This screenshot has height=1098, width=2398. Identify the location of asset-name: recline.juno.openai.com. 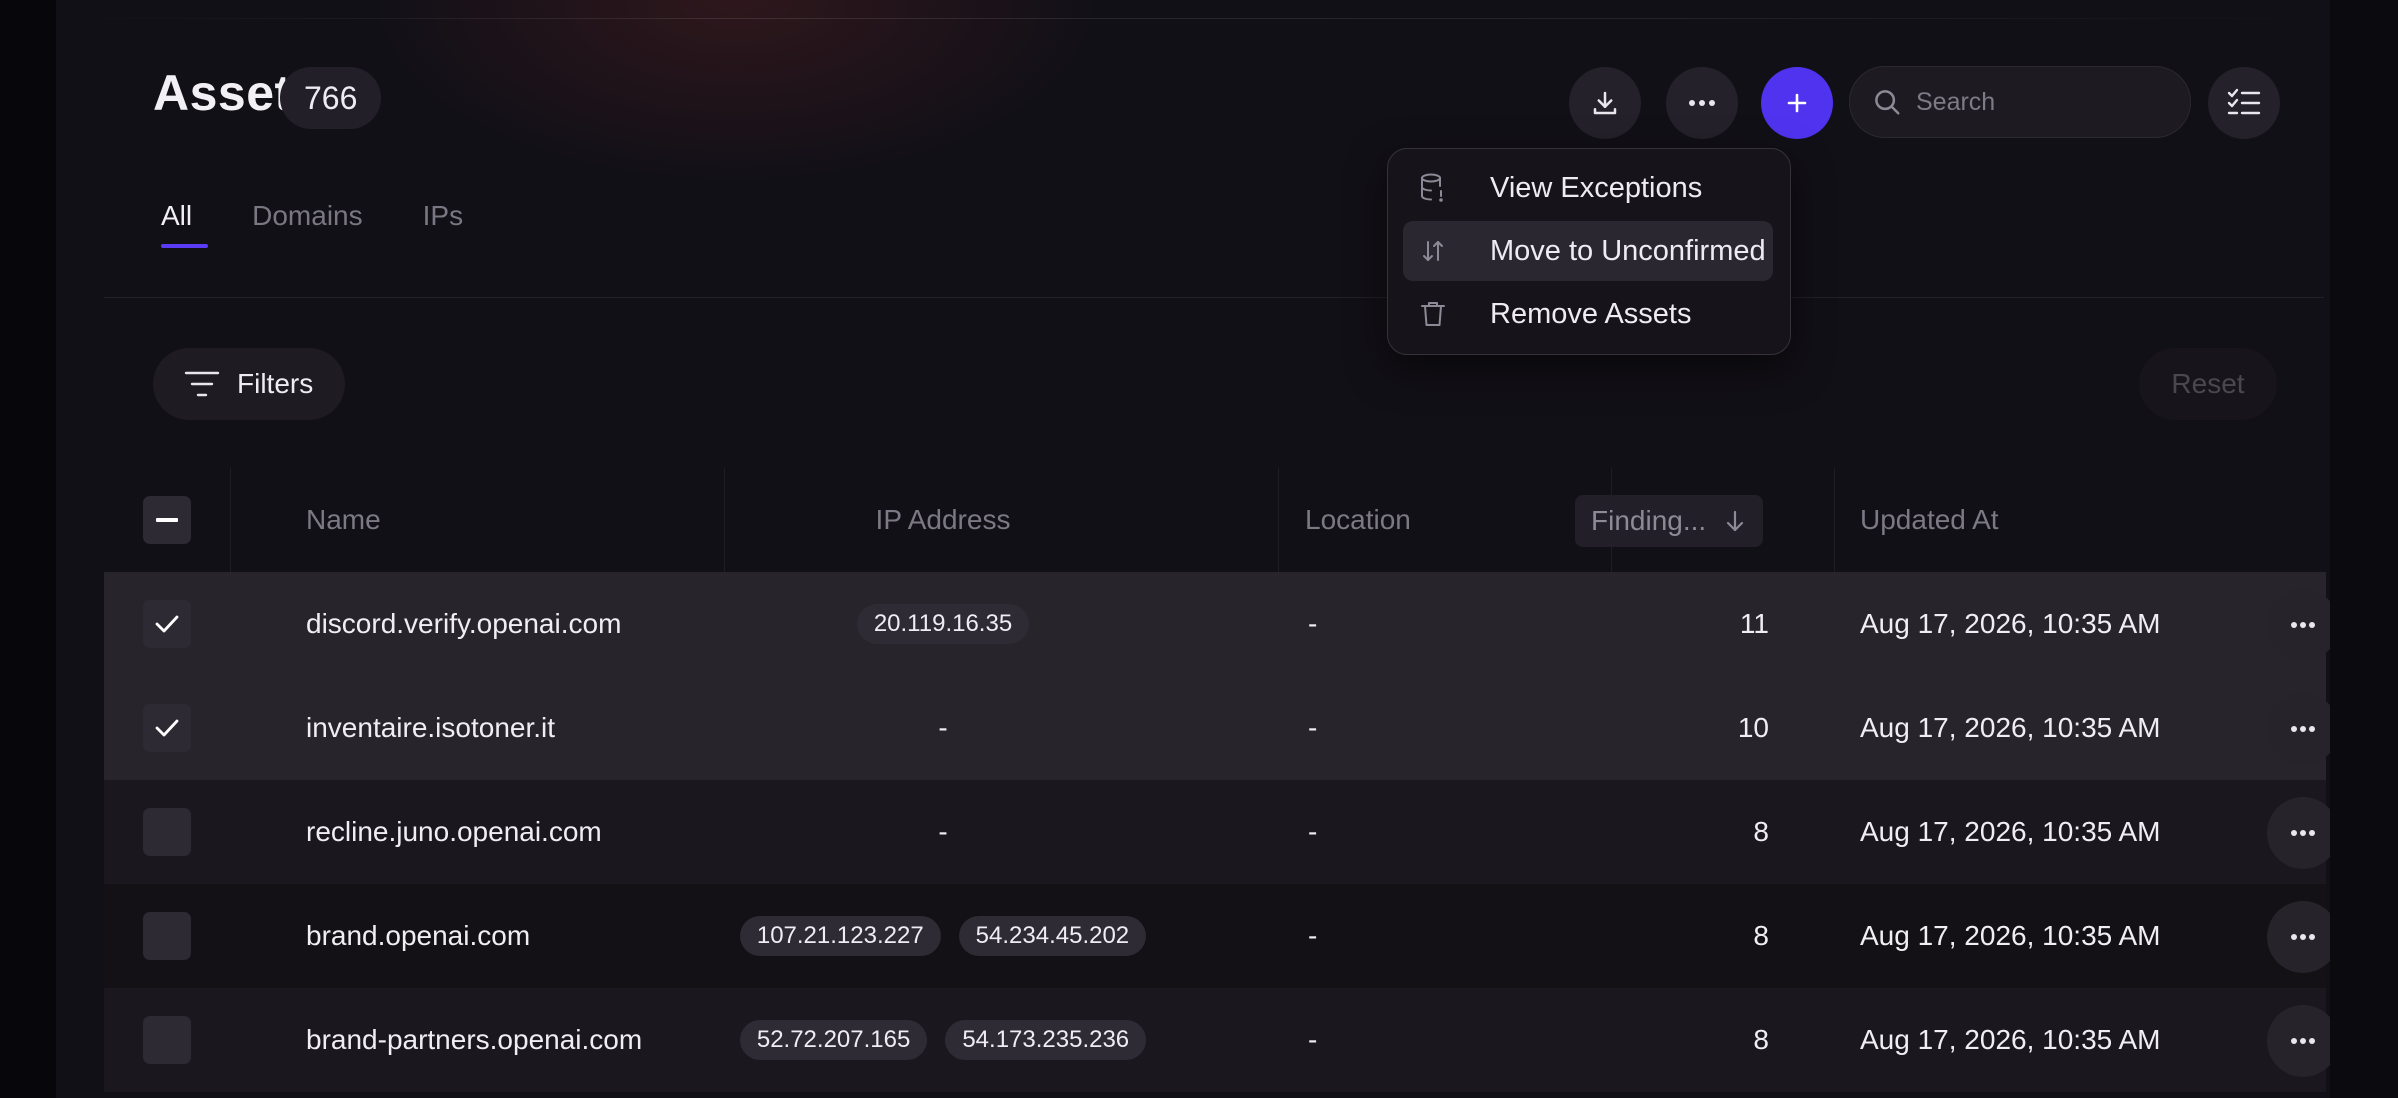
(454, 831).